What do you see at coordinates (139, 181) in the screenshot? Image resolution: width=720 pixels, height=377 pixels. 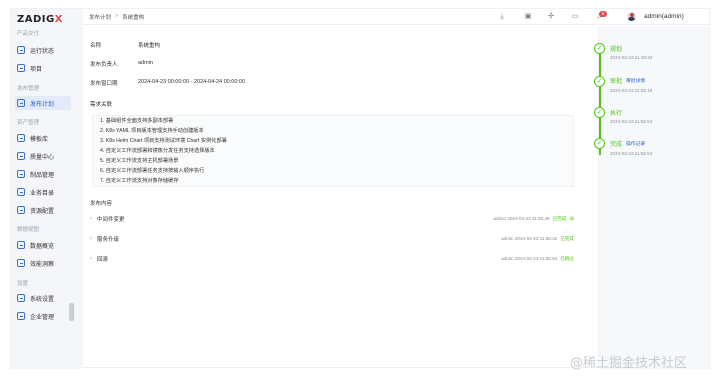 I see `requirement-item: 7. 自定义工作流支持对象存储缓存` at bounding box center [139, 181].